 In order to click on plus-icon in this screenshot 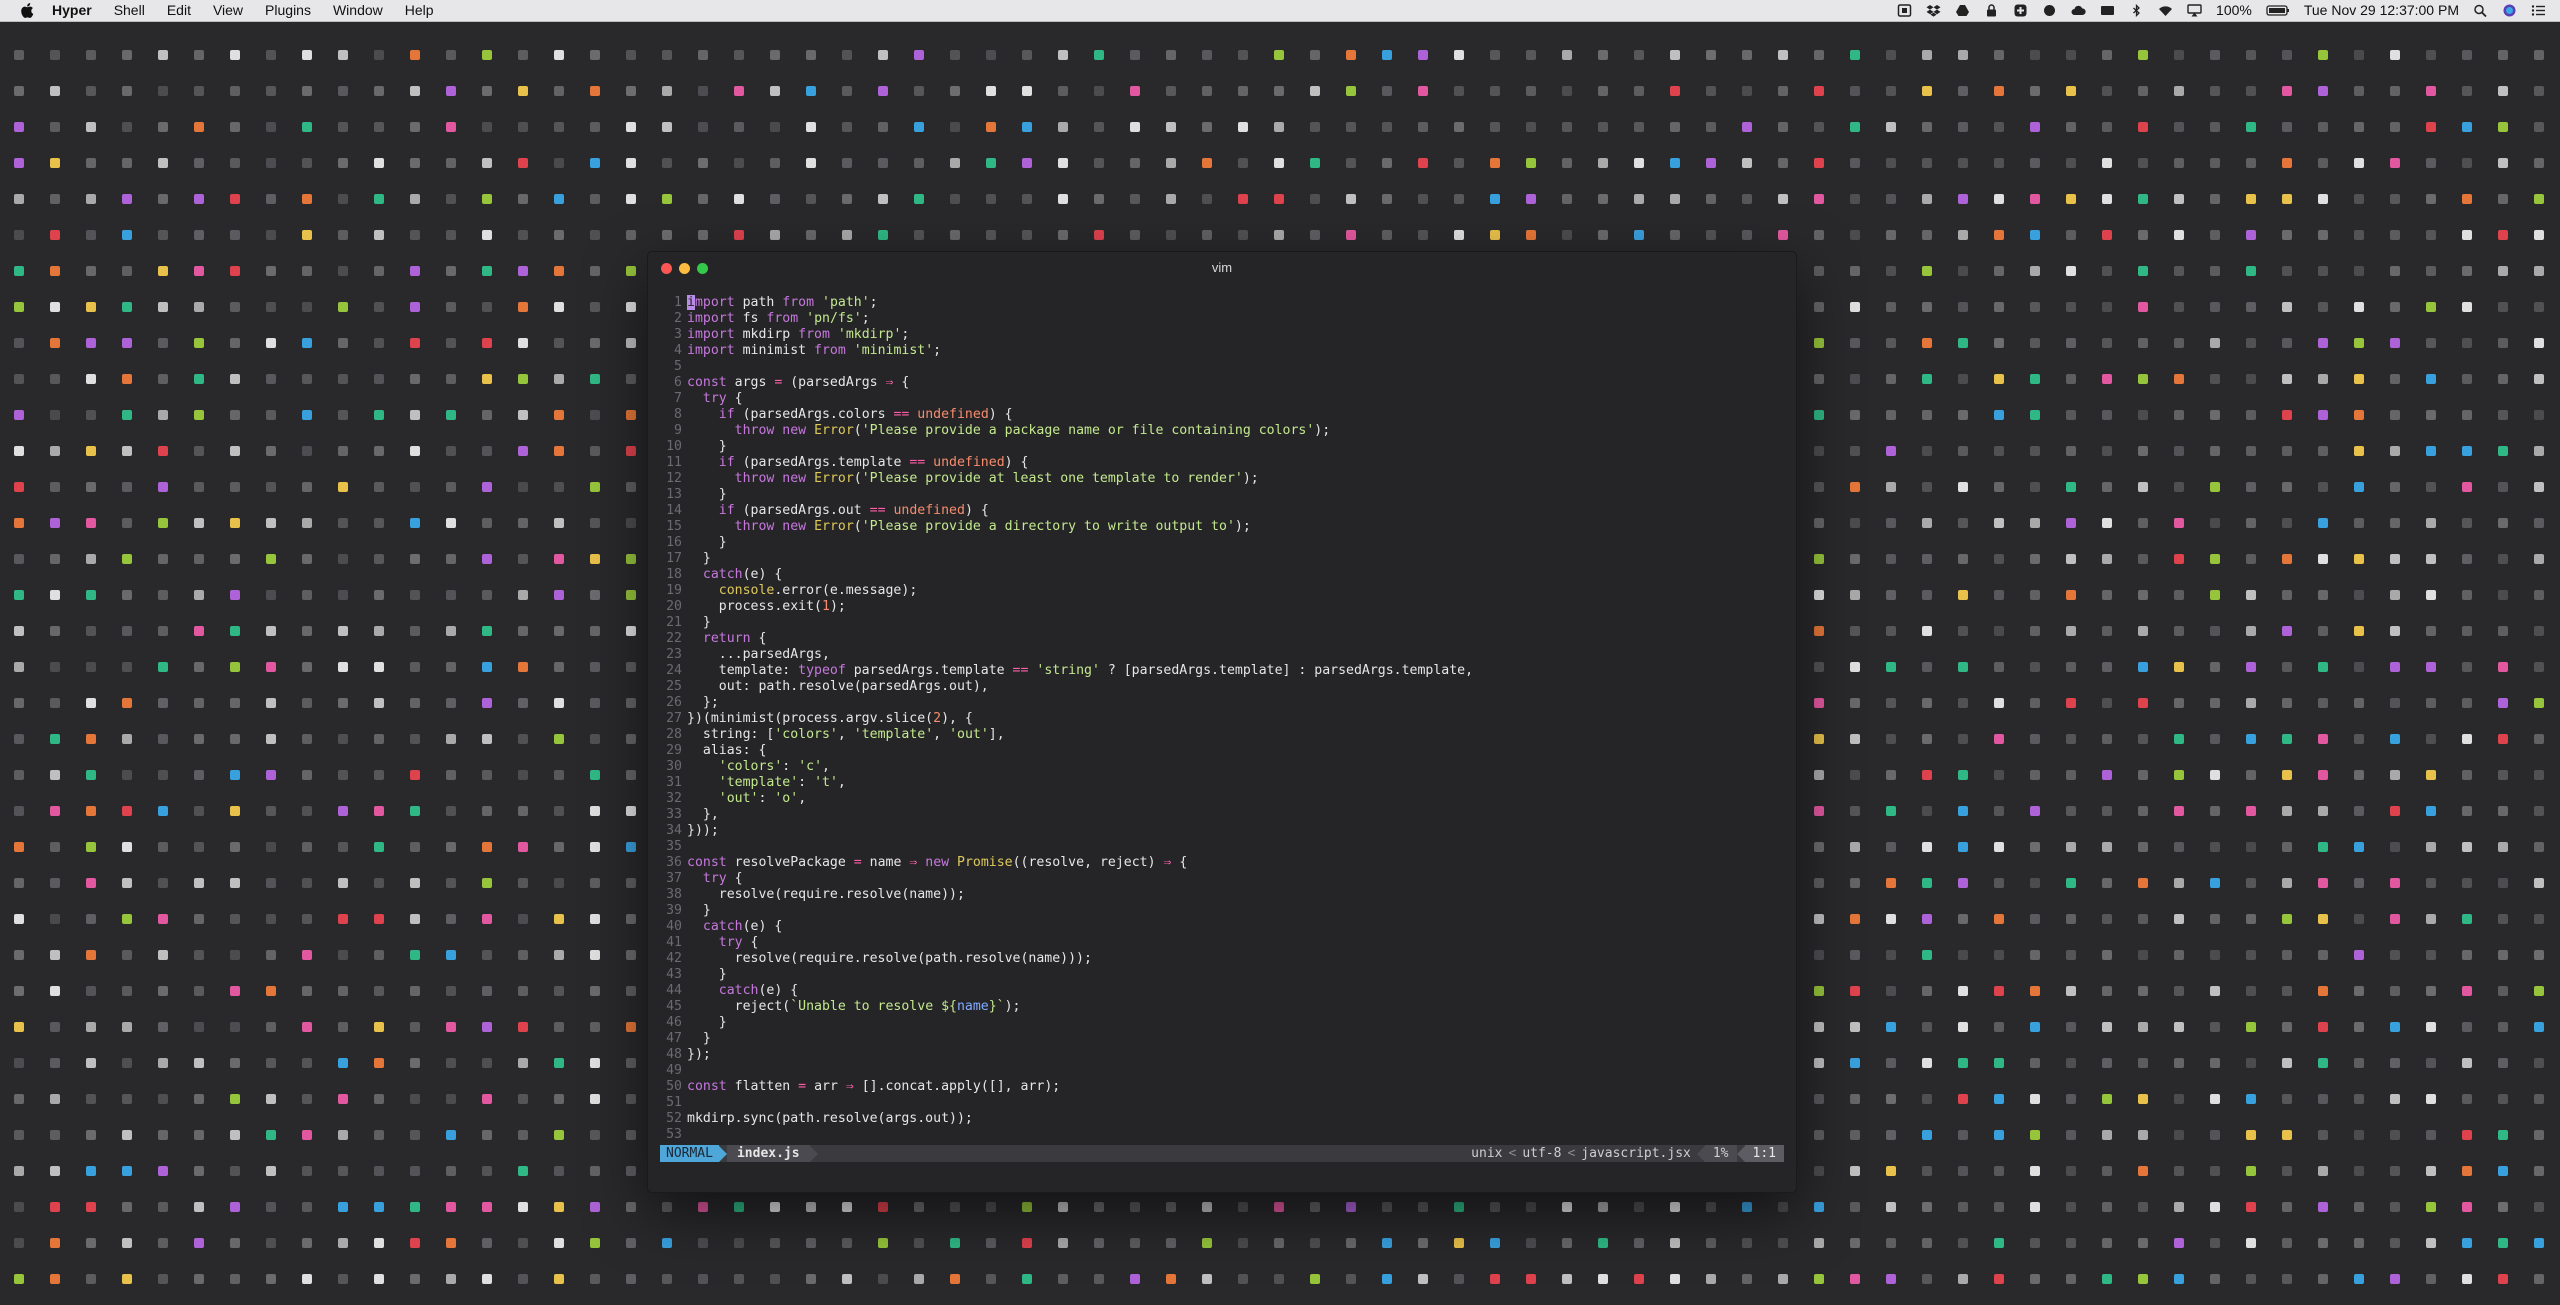, I will do `click(2020, 10)`.